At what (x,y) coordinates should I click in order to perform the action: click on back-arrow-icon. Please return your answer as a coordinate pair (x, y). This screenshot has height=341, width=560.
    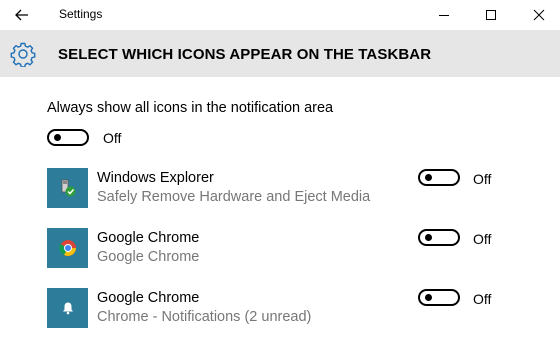
    Looking at the image, I should click on (21, 15).